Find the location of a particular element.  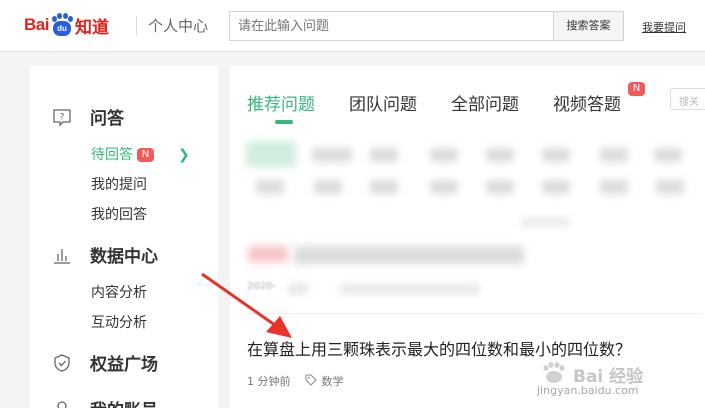

question-title-blurred is located at coordinates (409, 255).